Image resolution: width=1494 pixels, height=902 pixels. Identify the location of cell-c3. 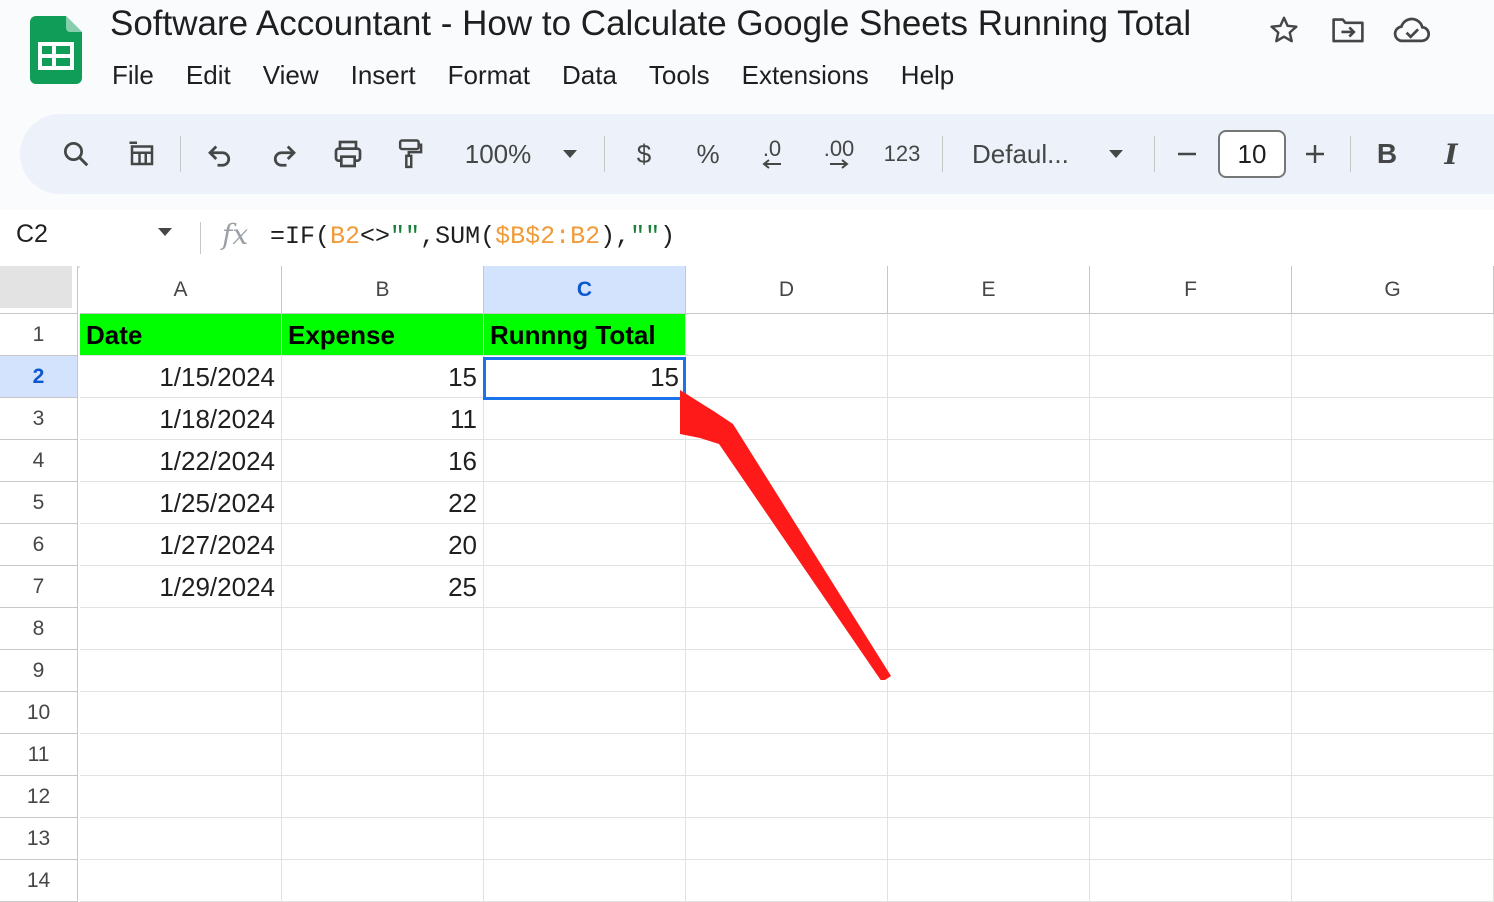
(585, 419).